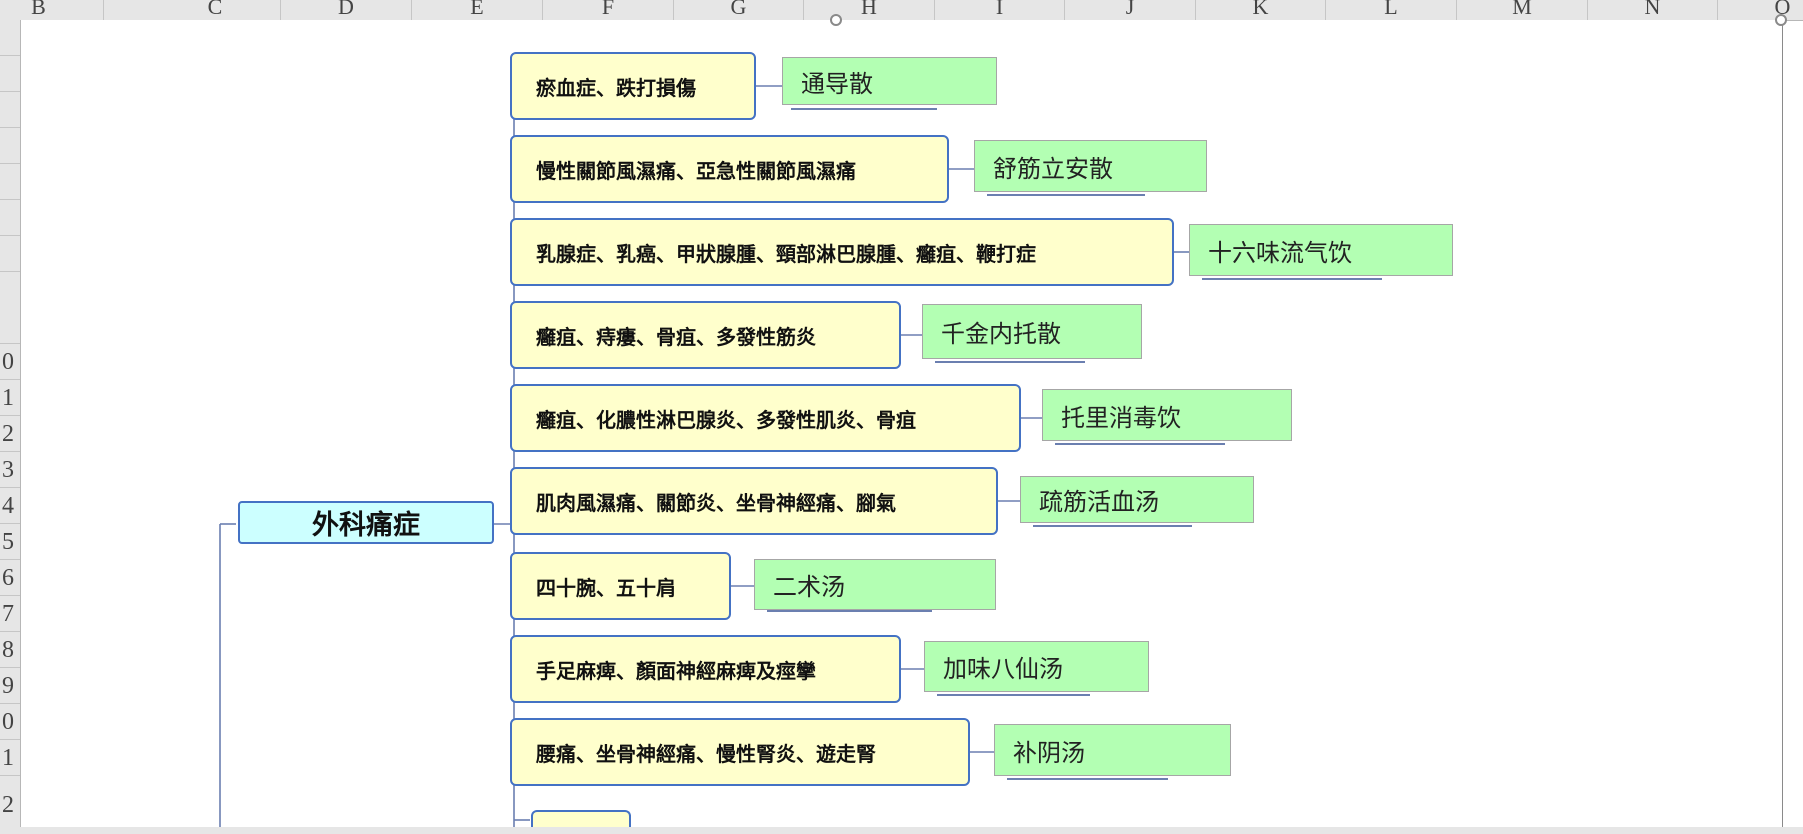 This screenshot has width=1803, height=834. I want to click on column-header-e: E, so click(477, 10).